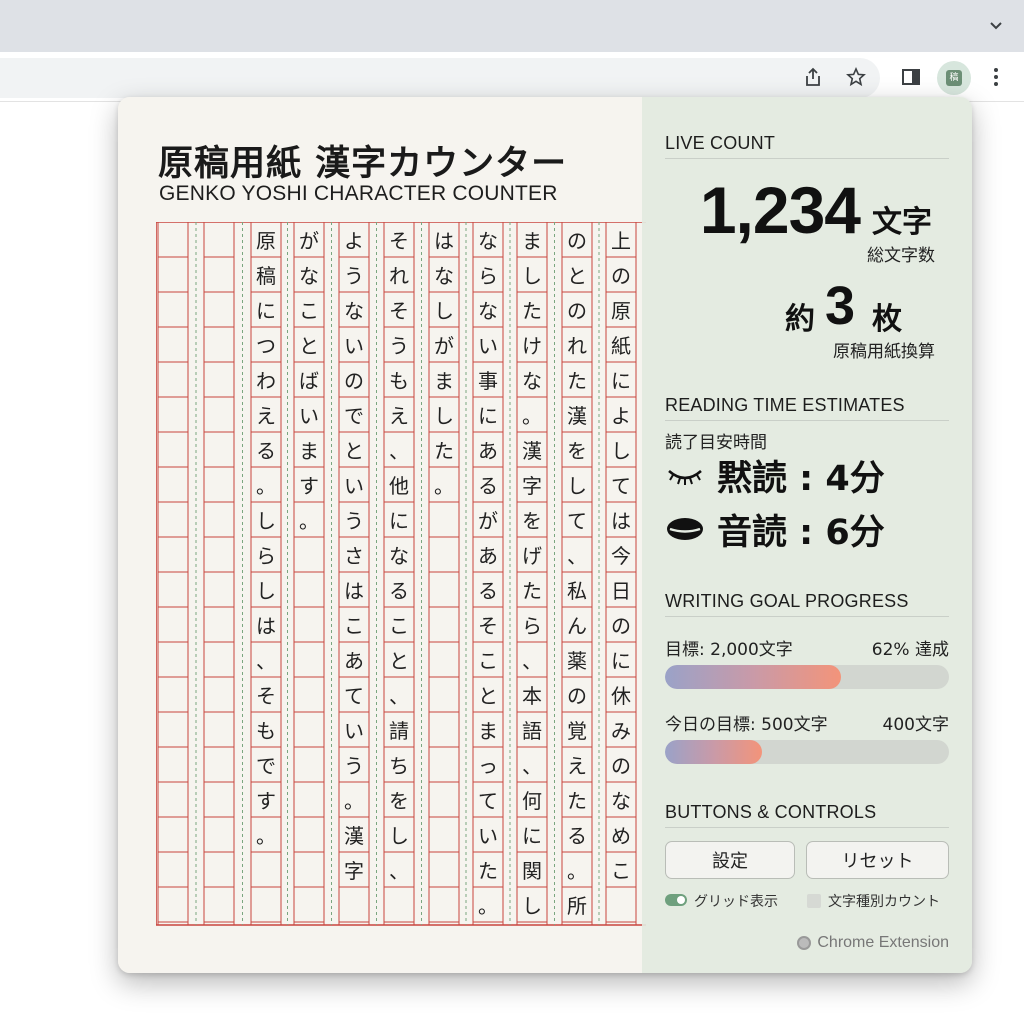  I want to click on manuscript-cell: す, so click(309, 486).